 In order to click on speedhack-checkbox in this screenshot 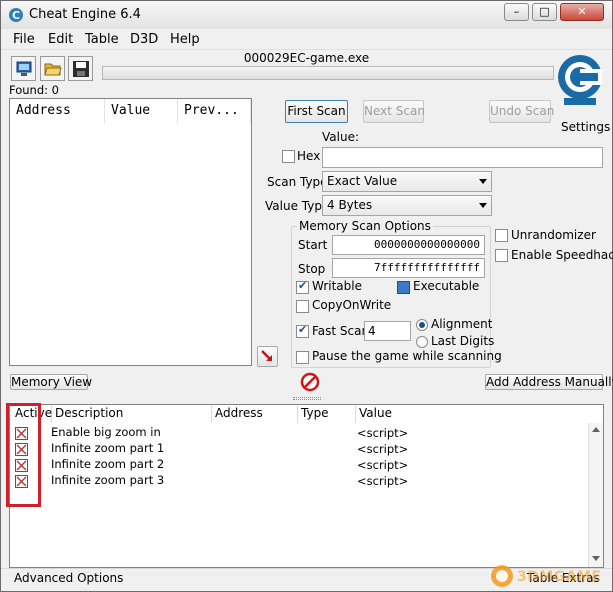, I will do `click(501, 255)`.